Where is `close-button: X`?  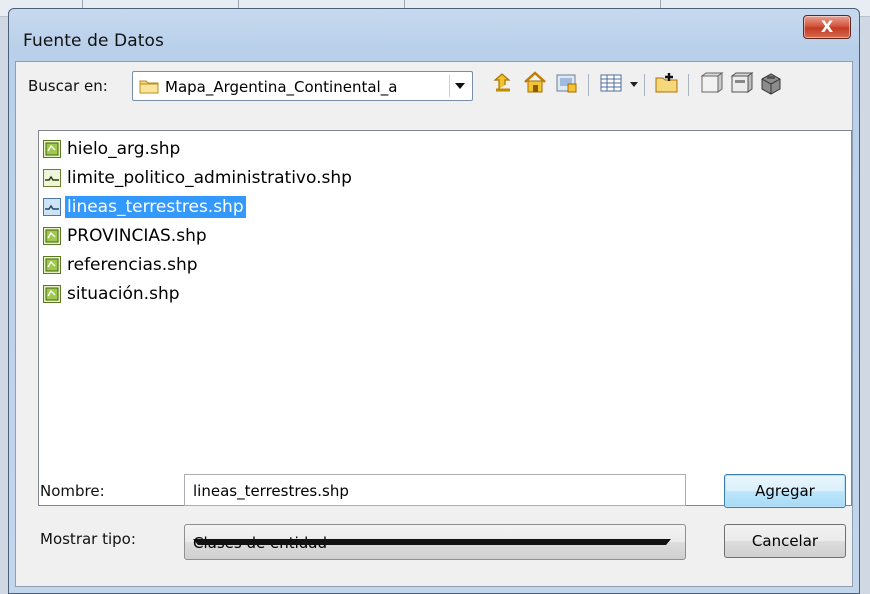 close-button: X is located at coordinates (827, 27).